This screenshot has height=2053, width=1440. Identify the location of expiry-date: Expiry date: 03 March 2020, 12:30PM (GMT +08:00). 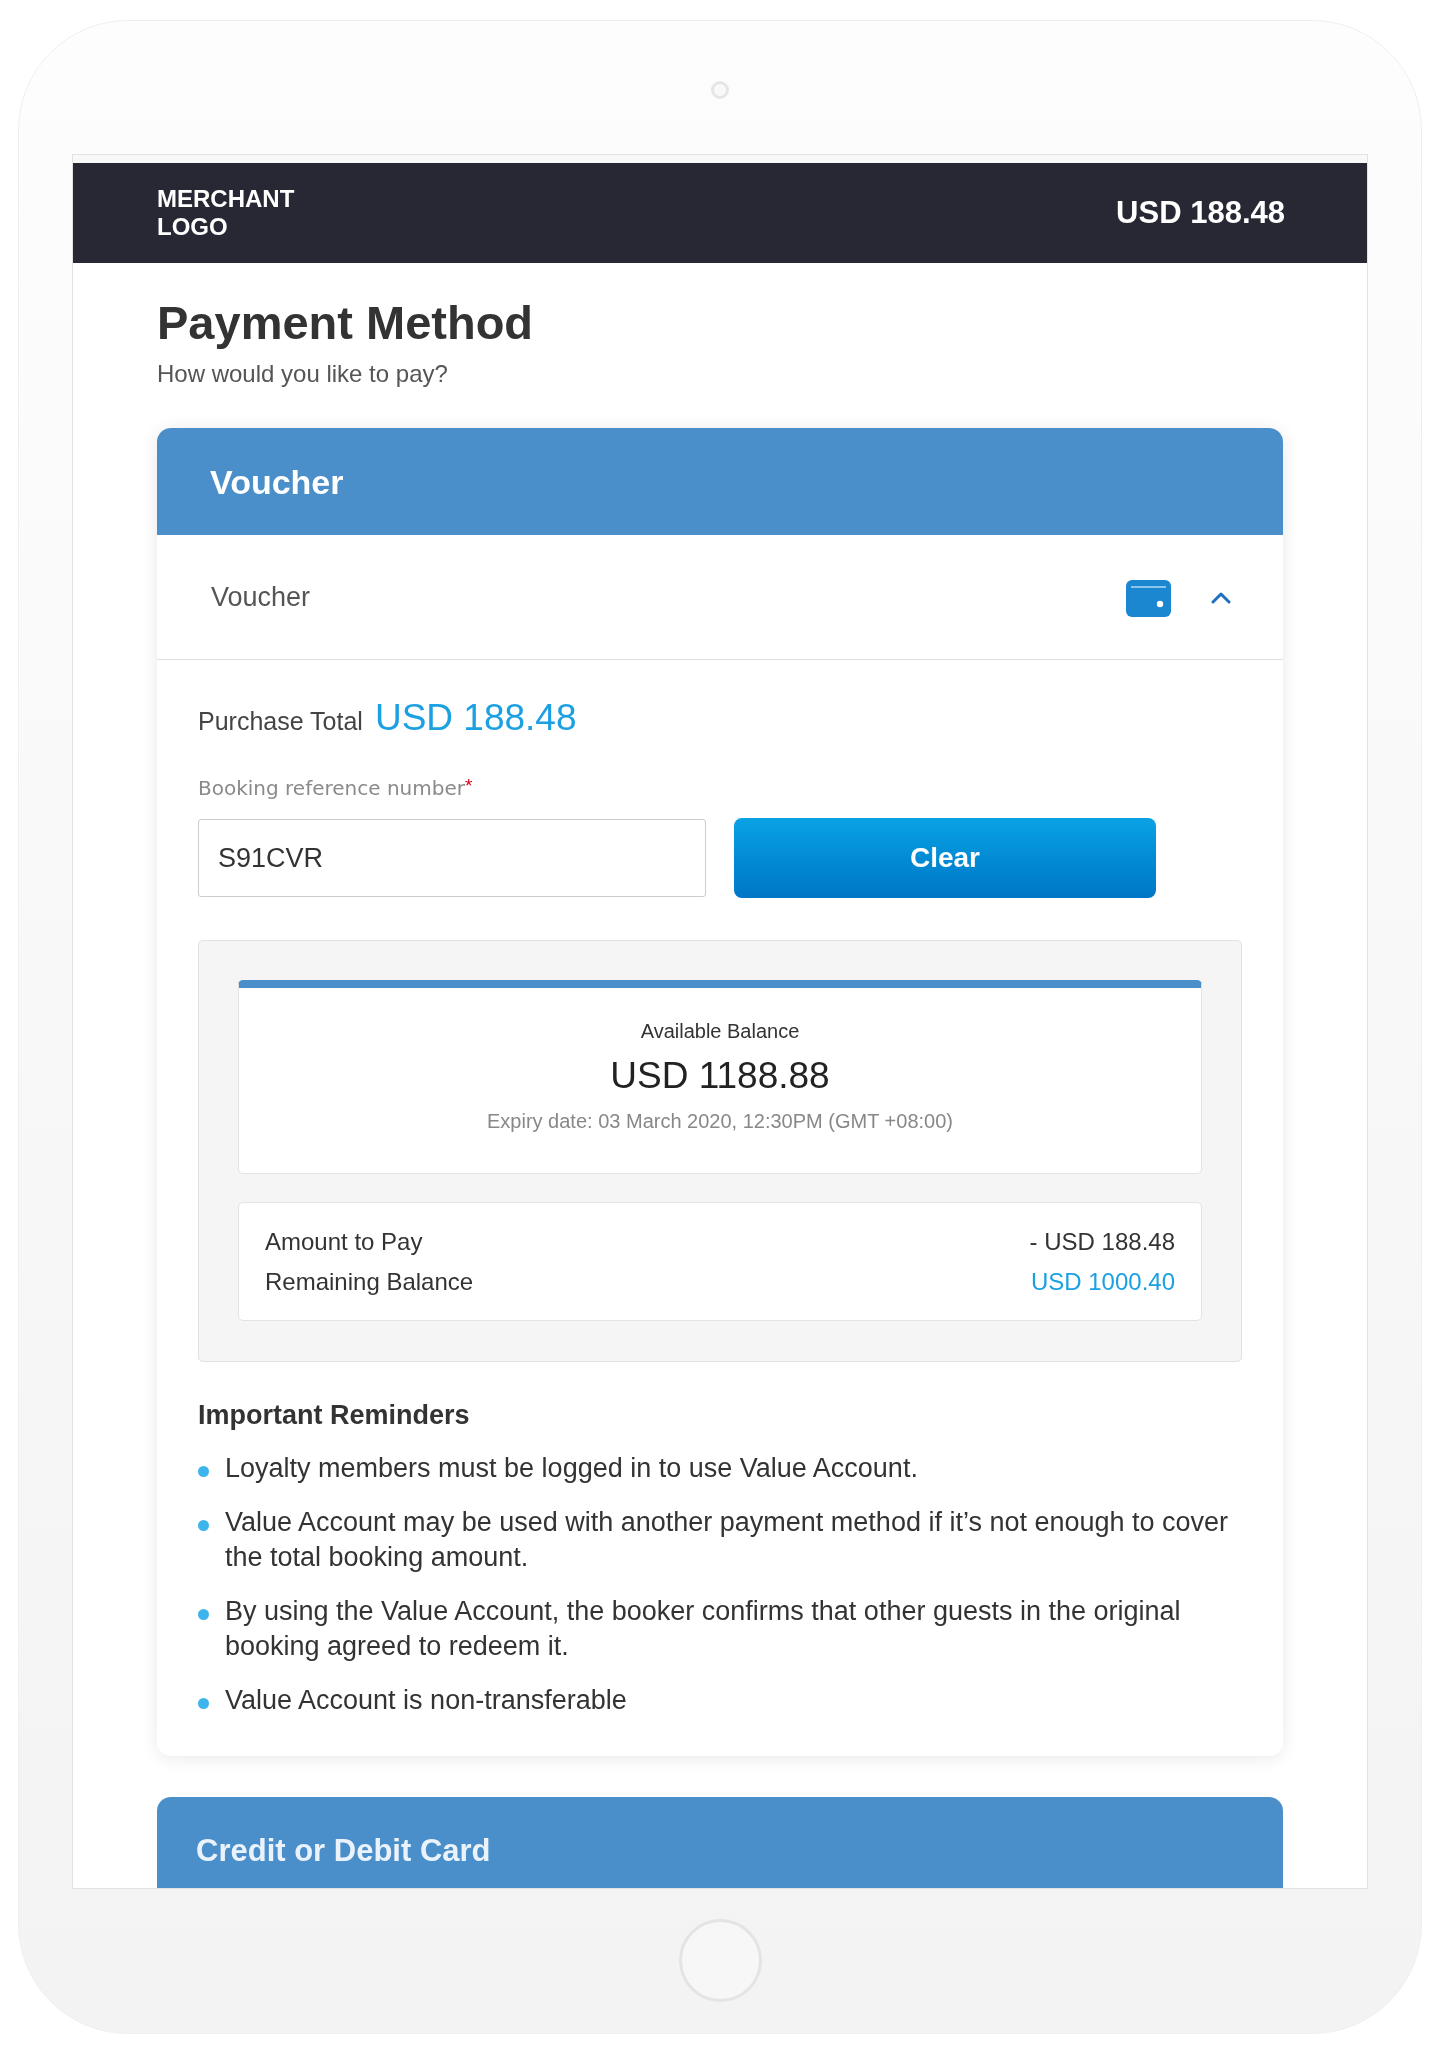
(720, 1121).